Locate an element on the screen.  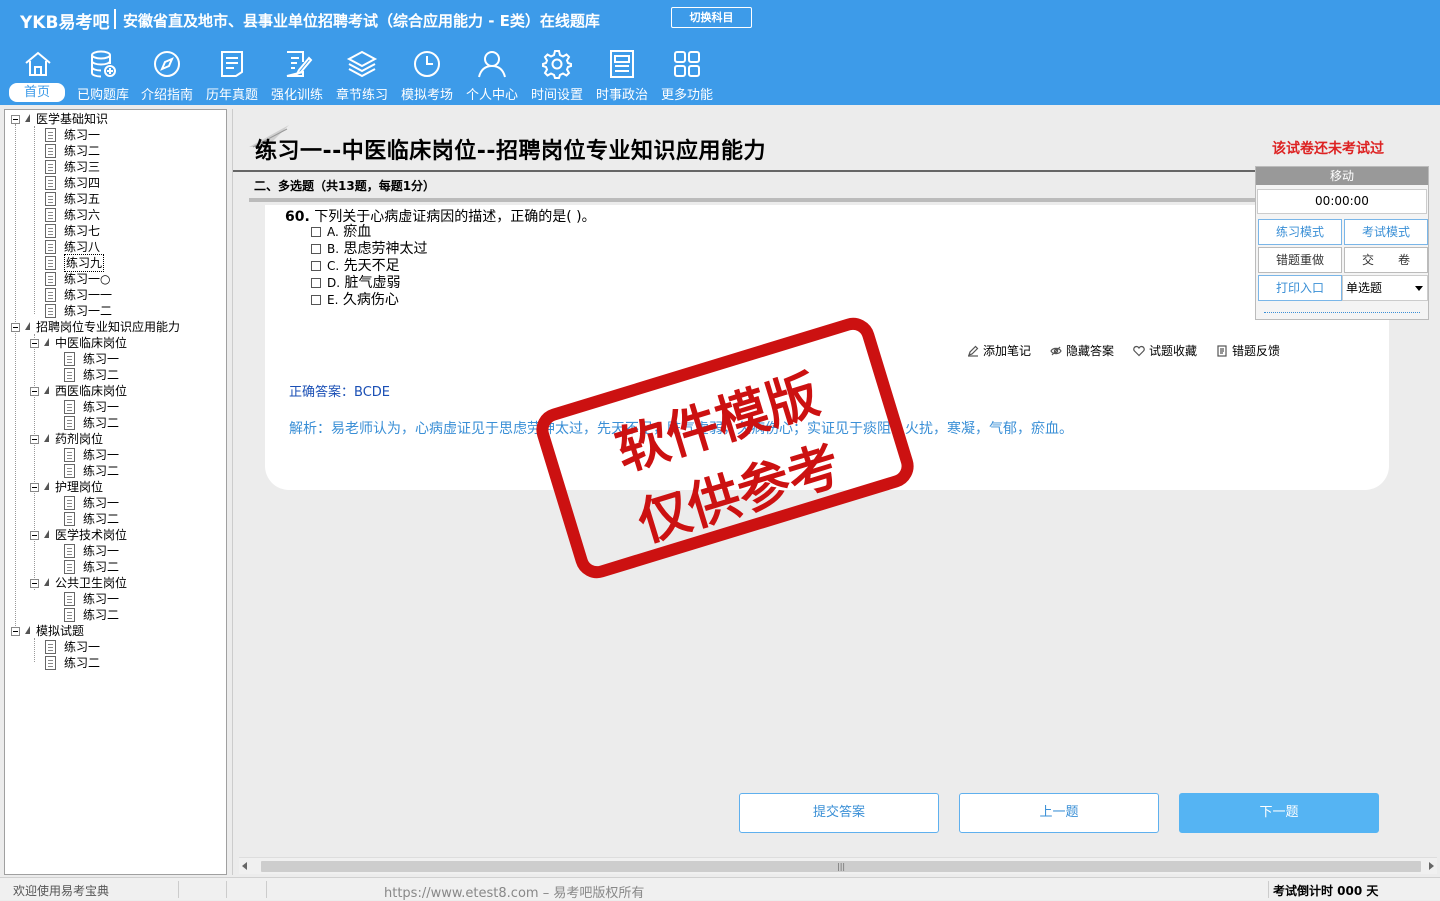
copyright-url: https://www.etest8.com – 易考吧版权所有 is located at coordinates (514, 893).